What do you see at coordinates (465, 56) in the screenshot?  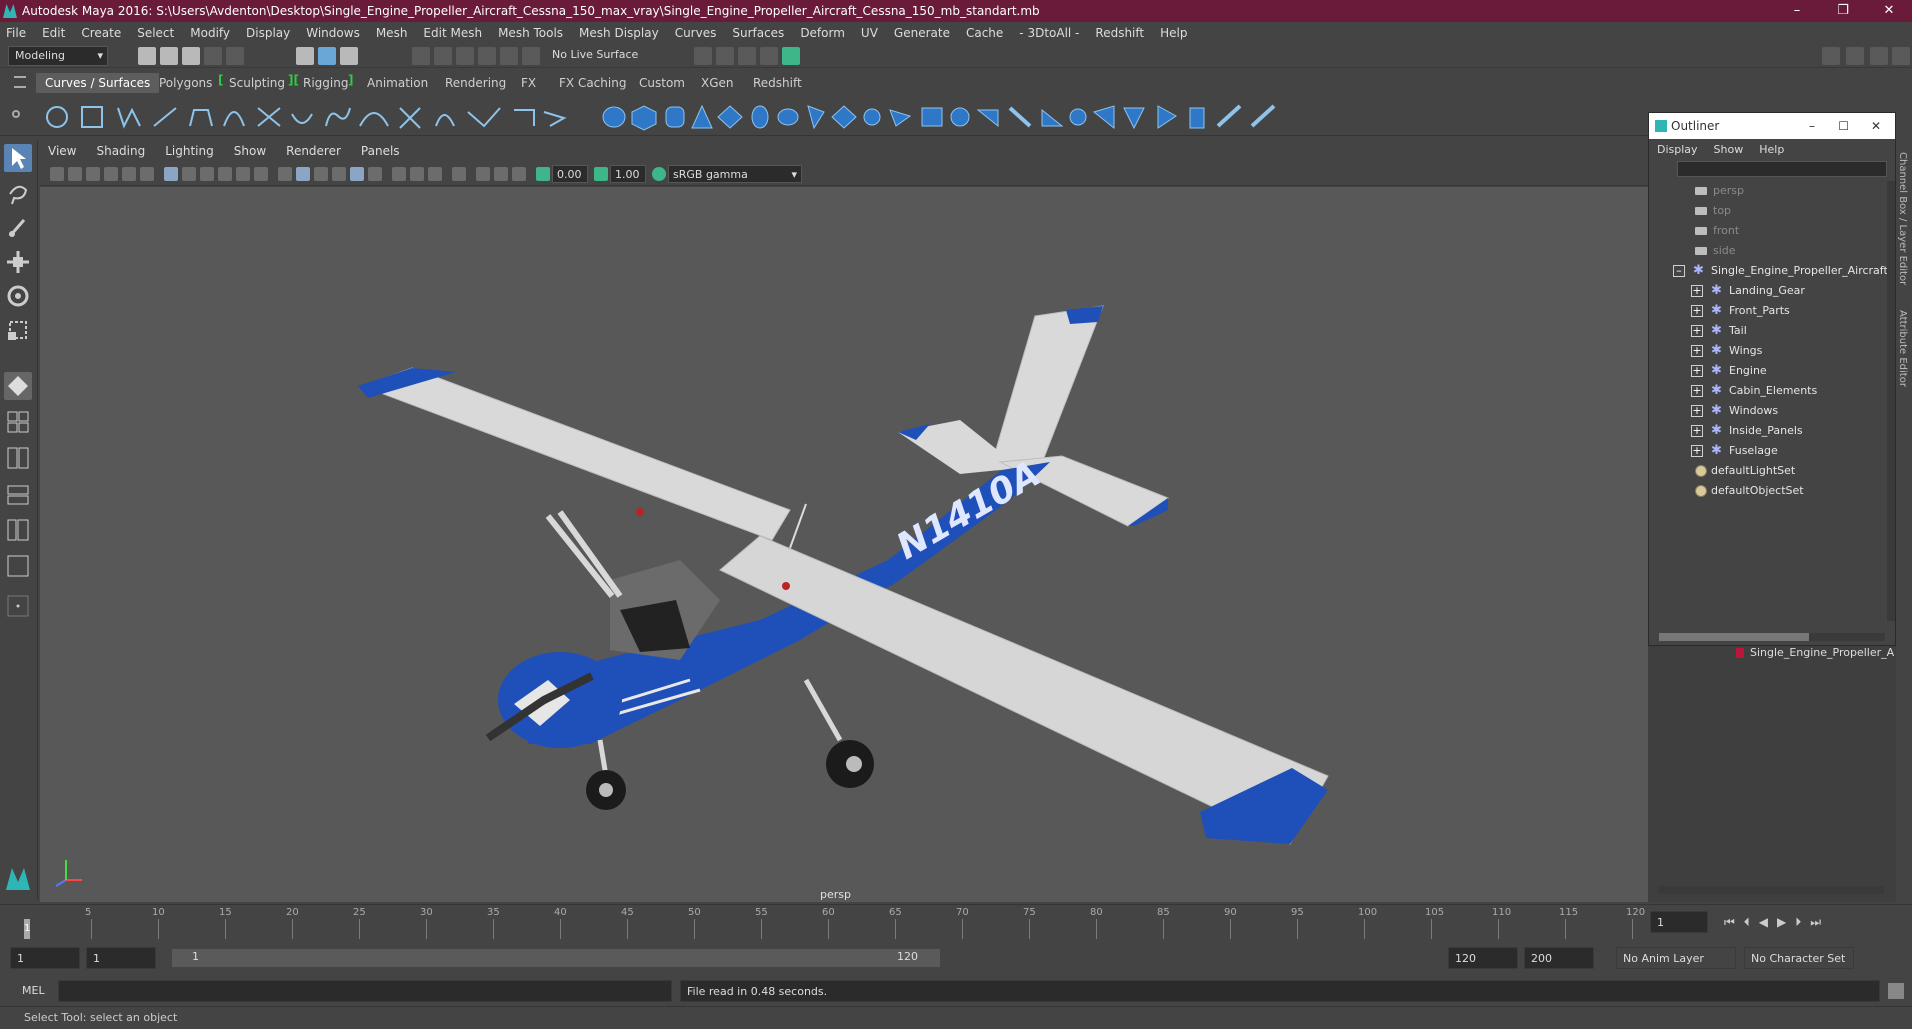 I see `snap-point-icon` at bounding box center [465, 56].